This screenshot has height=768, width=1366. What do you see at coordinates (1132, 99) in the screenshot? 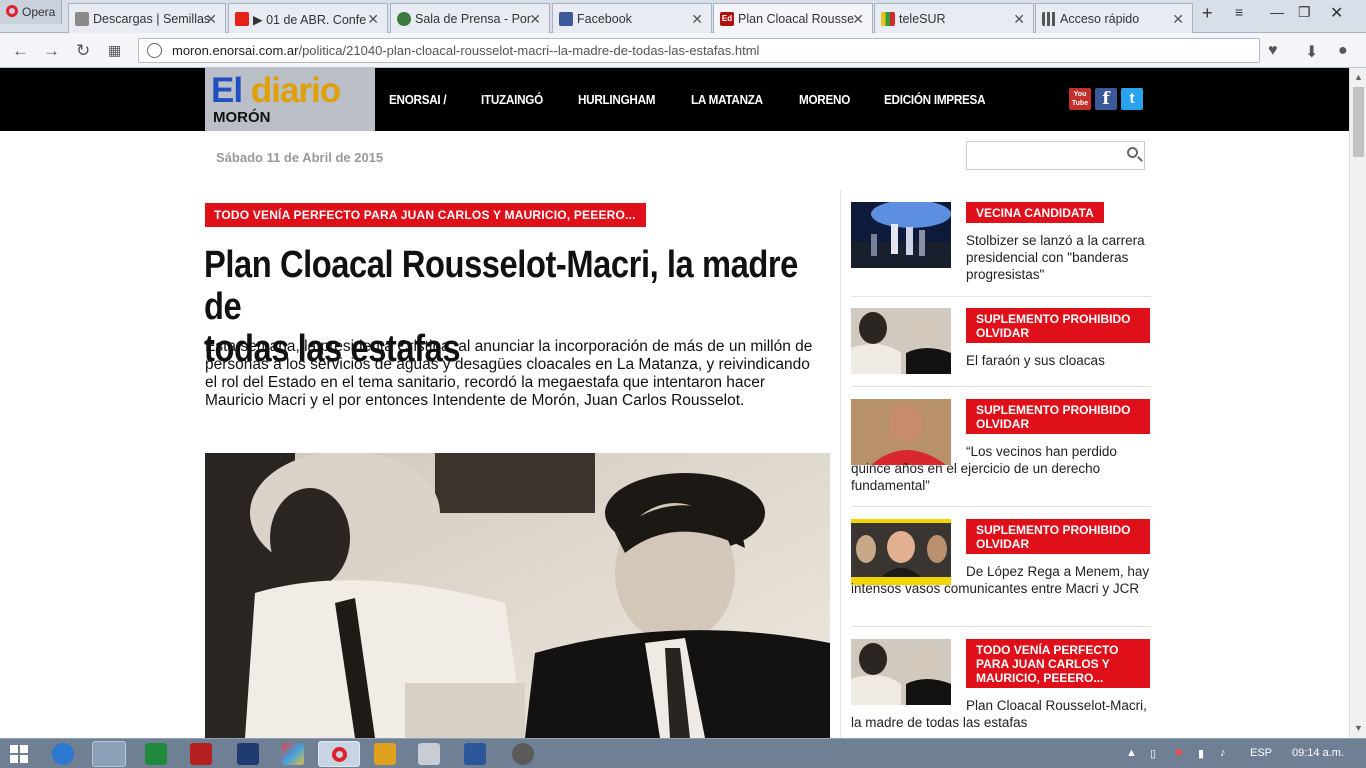
I see `twitter-icon: t` at bounding box center [1132, 99].